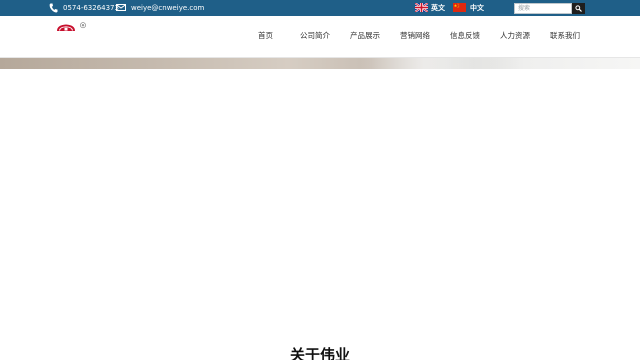 Image resolution: width=640 pixels, height=360 pixels. What do you see at coordinates (421, 7) in the screenshot?
I see `uk-flag-icon` at bounding box center [421, 7].